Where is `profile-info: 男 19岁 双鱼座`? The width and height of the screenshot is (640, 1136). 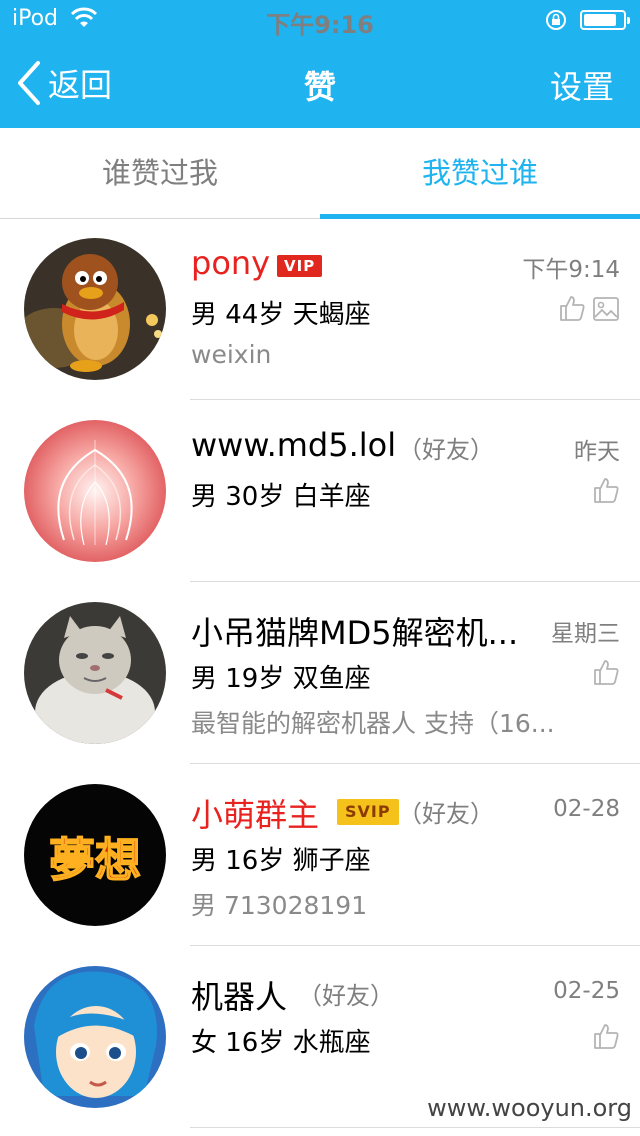 profile-info: 男 19岁 双鱼座 is located at coordinates (281, 679).